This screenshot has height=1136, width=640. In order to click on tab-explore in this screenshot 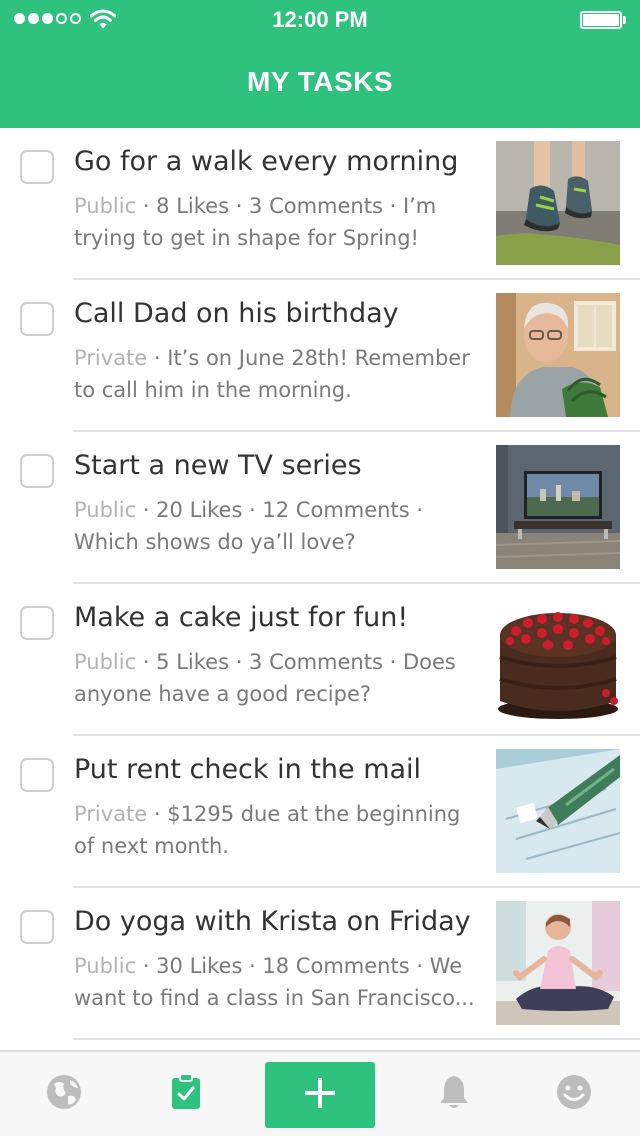, I will do `click(64, 1094)`.